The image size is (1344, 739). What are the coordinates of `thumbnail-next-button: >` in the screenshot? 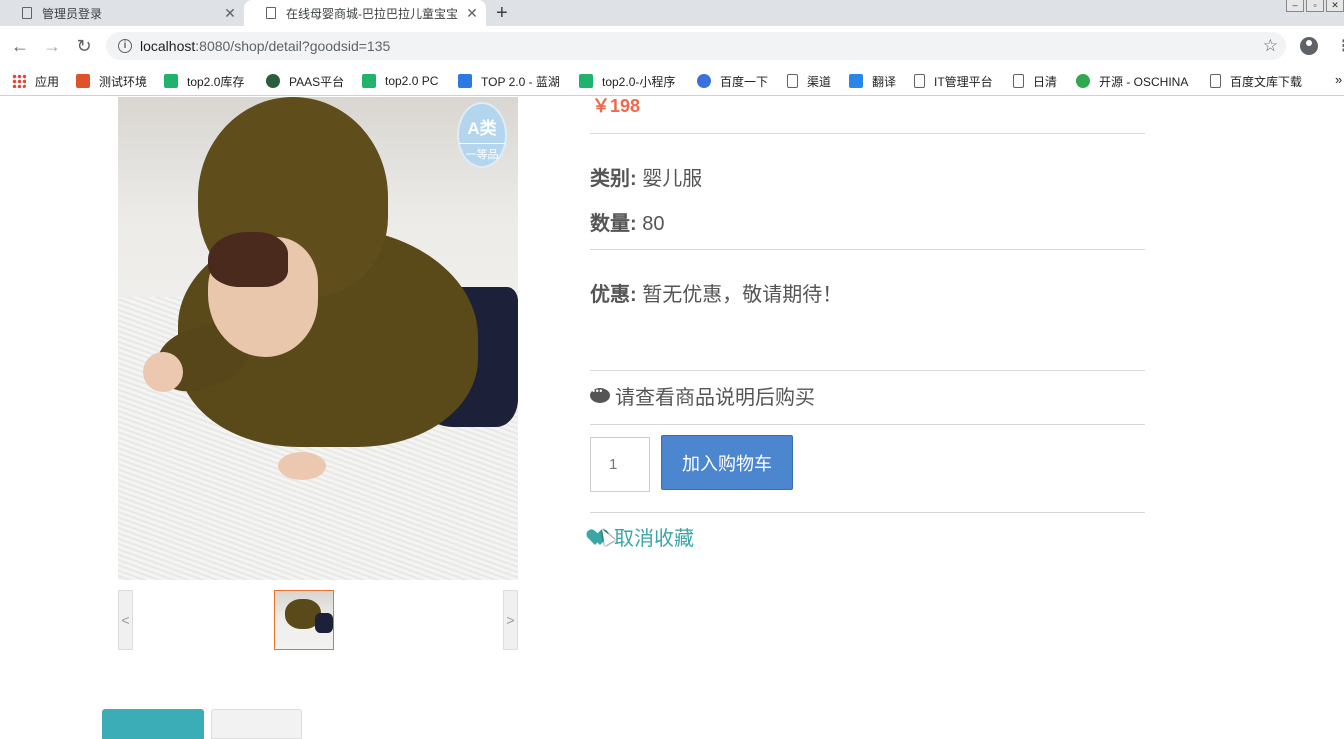 It's located at (510, 620).